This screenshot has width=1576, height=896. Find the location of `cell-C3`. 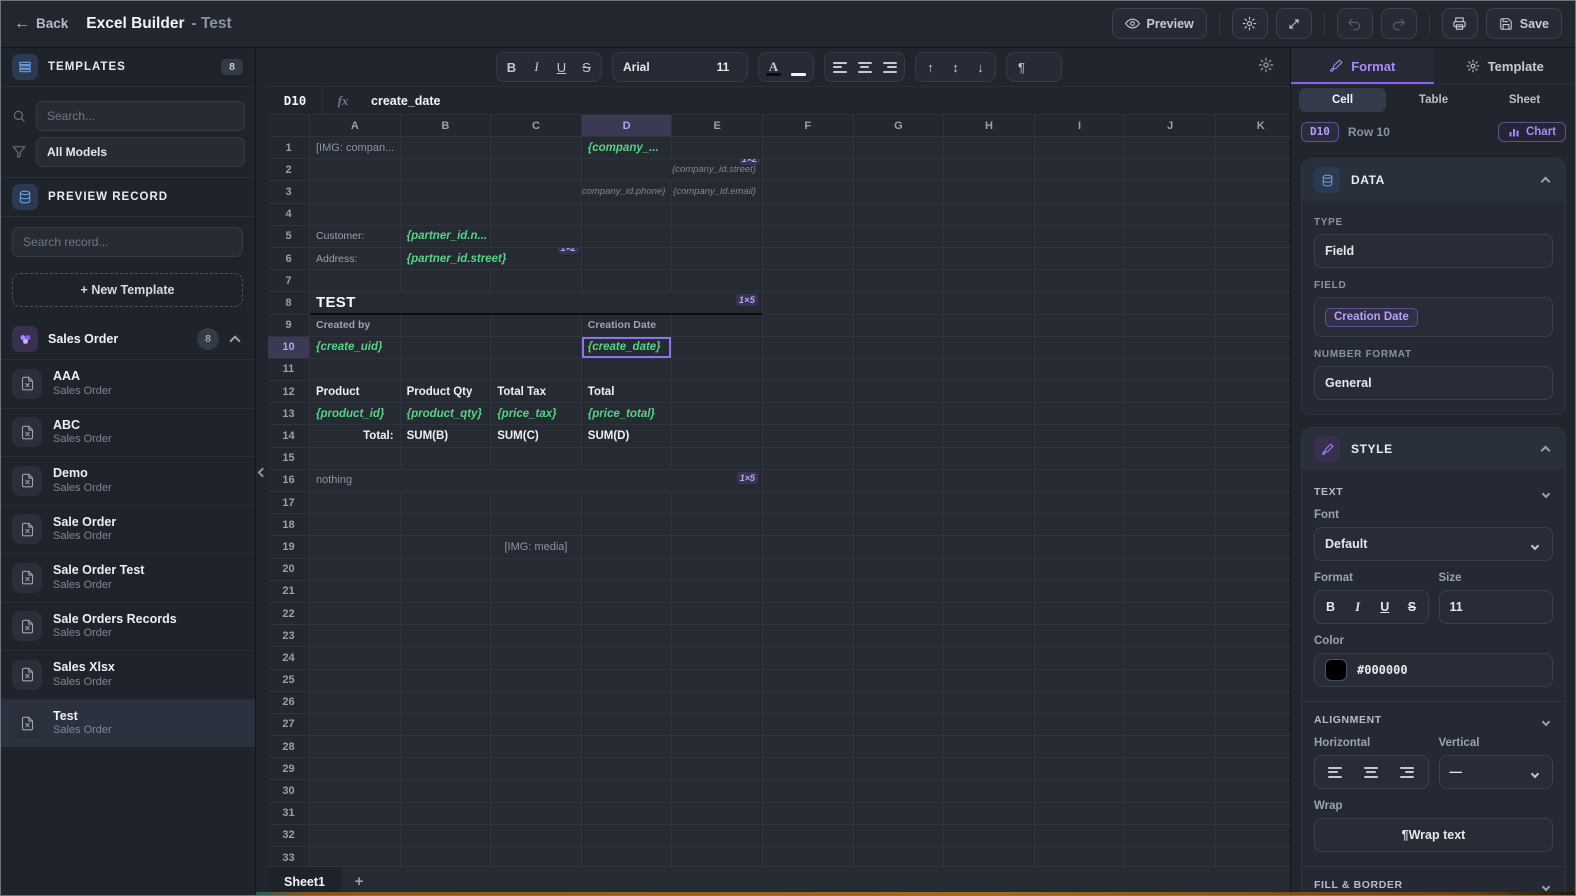

cell-C3 is located at coordinates (536, 192).